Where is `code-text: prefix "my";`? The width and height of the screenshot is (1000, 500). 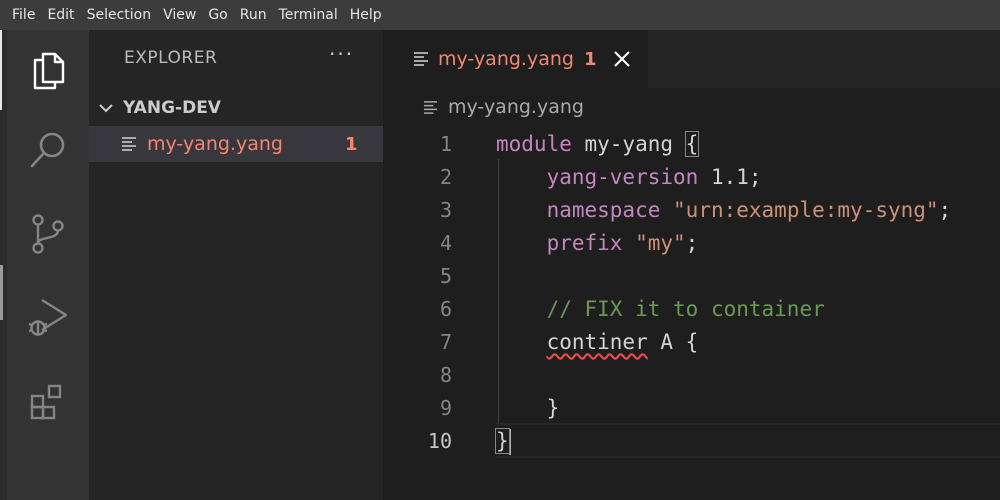 code-text: prefix "my"; is located at coordinates (622, 243).